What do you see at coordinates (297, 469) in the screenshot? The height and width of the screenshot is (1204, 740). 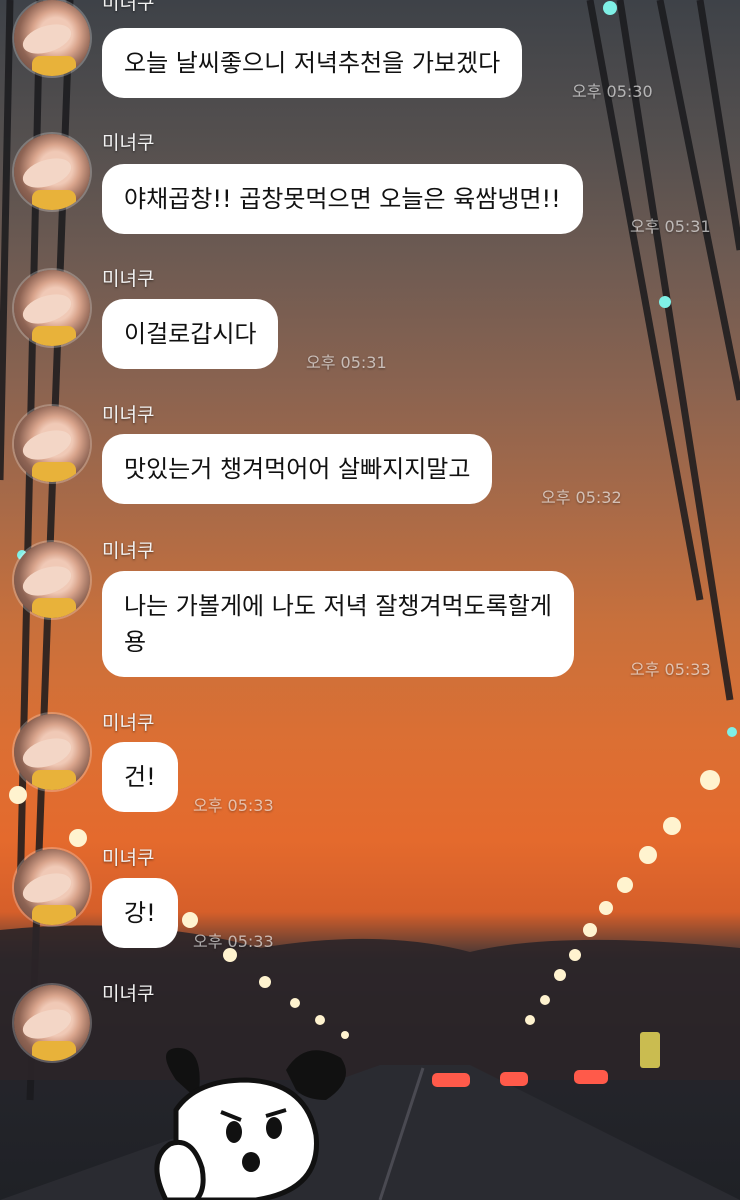 I see `message-bubble: 맛있는거 챙겨먹어어 살빠지지말고` at bounding box center [297, 469].